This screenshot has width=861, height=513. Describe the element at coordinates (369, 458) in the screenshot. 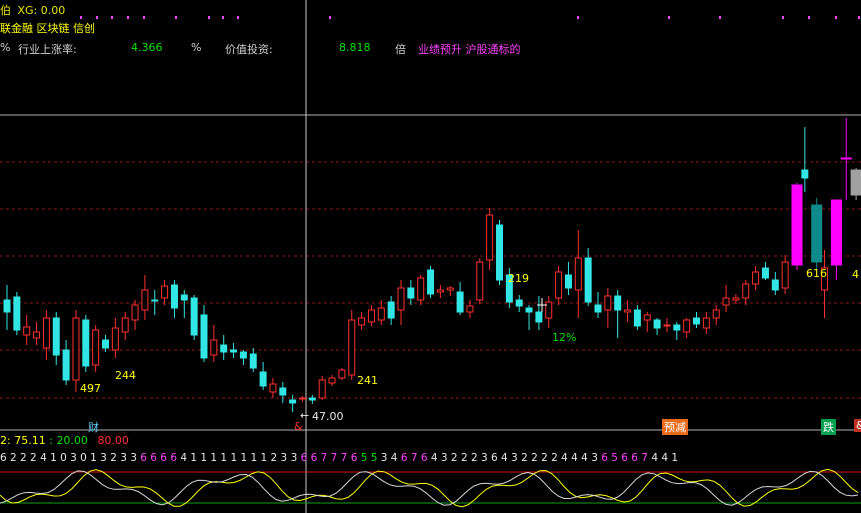

I see `digits-seg-f: 5 5` at that location.